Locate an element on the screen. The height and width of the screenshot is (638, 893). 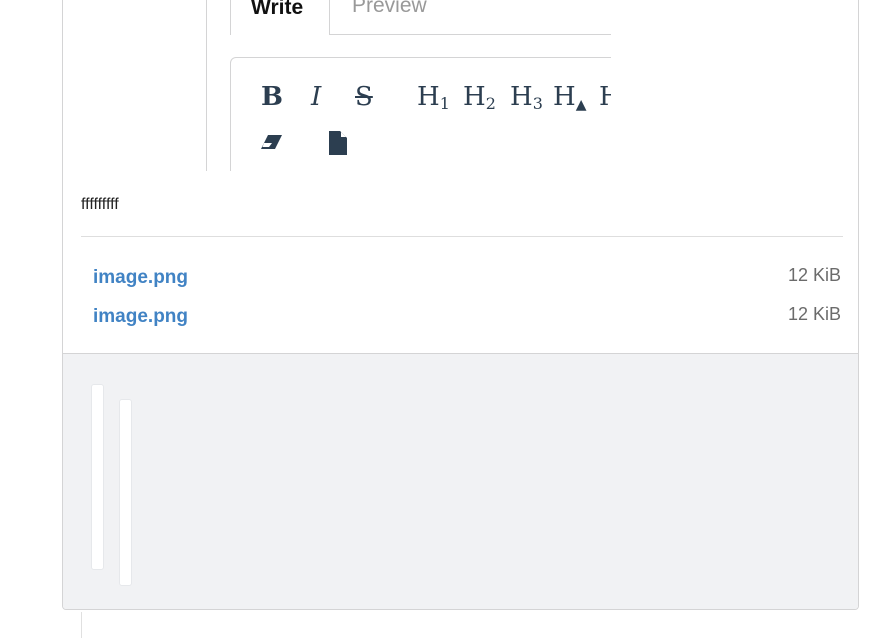
tab-underline is located at coordinates (470, 34).